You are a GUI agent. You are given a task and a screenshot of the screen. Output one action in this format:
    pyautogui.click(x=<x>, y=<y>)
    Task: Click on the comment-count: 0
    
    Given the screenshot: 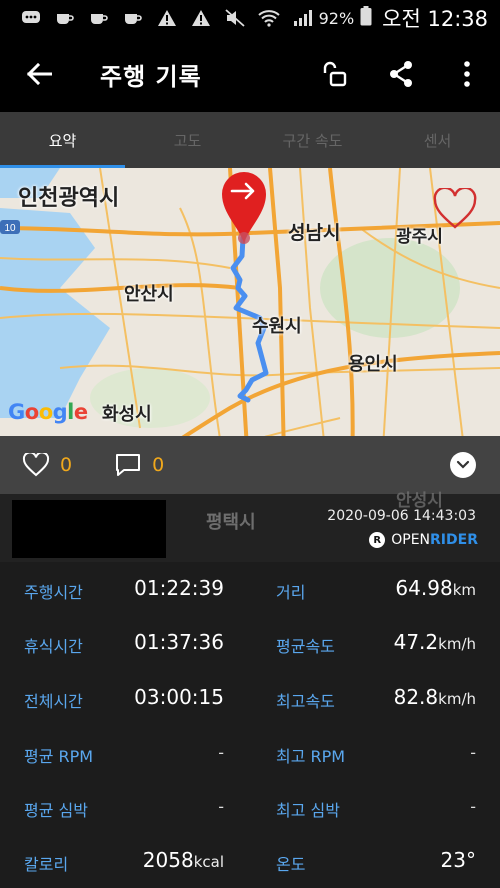 What is the action you would take?
    pyautogui.click(x=158, y=465)
    